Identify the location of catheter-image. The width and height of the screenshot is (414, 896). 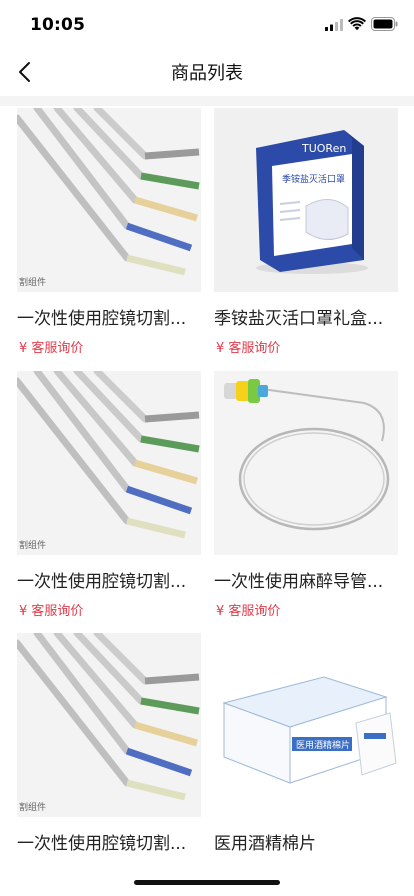
(306, 463).